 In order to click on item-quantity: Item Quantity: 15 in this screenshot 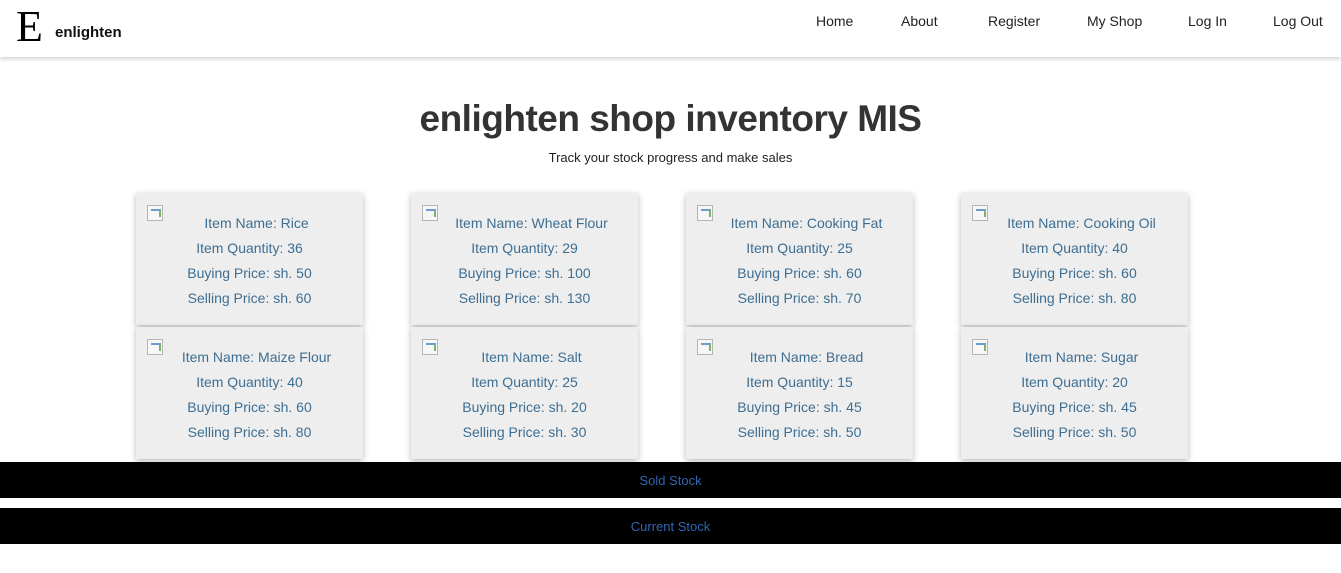, I will do `click(799, 382)`.